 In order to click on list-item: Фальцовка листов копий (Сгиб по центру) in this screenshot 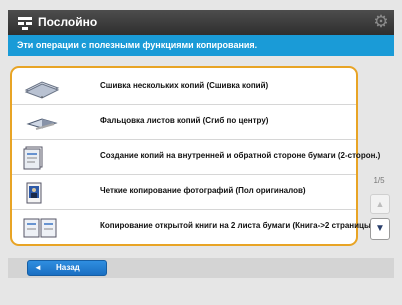, I will do `click(184, 122)`.